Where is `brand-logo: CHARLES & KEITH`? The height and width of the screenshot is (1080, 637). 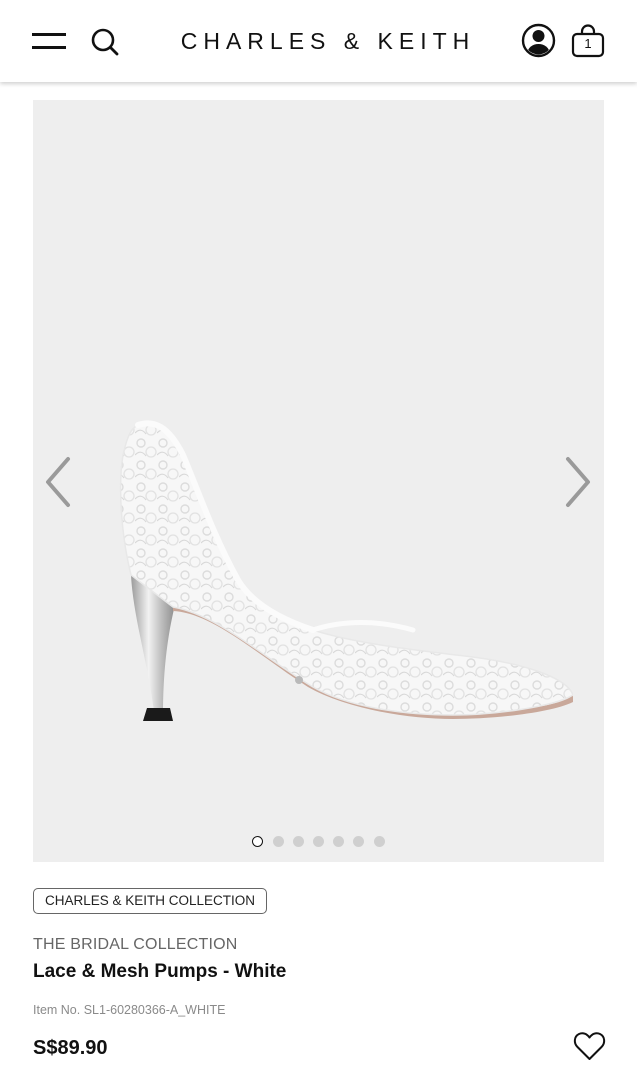 brand-logo: CHARLES & KEITH is located at coordinates (328, 41).